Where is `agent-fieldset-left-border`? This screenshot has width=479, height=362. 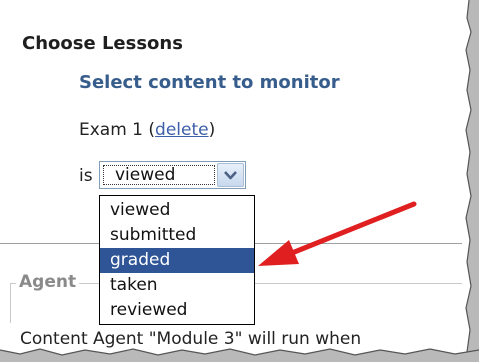
agent-fieldset-left-border is located at coordinates (10, 303).